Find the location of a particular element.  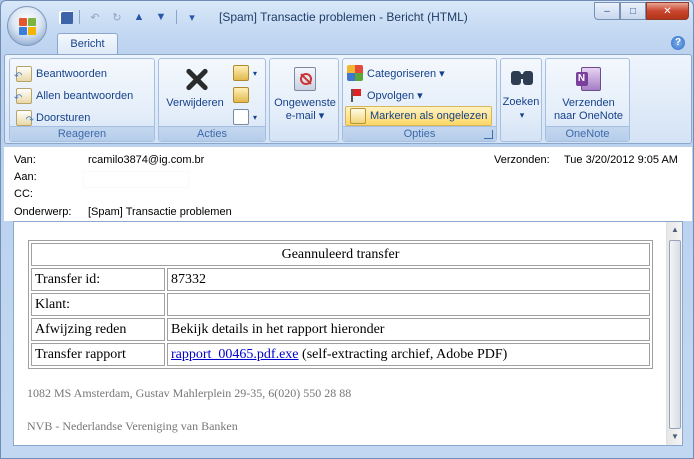

reply-all-button: ↶ Allen beantwoorden is located at coordinates (74, 96).